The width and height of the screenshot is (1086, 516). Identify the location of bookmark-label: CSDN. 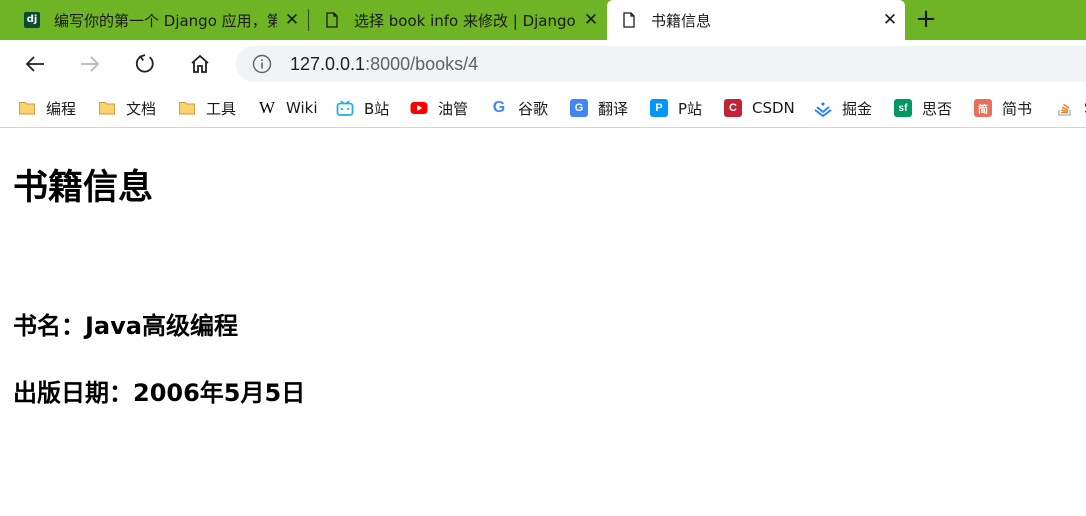
(773, 108).